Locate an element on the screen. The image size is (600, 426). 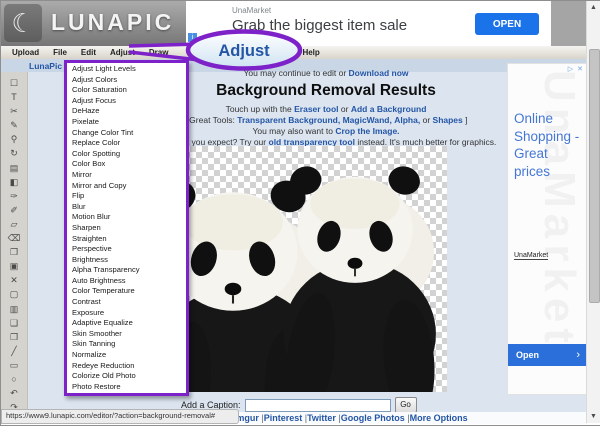
scroll-up-icon: ▲ is located at coordinates (593, 7).